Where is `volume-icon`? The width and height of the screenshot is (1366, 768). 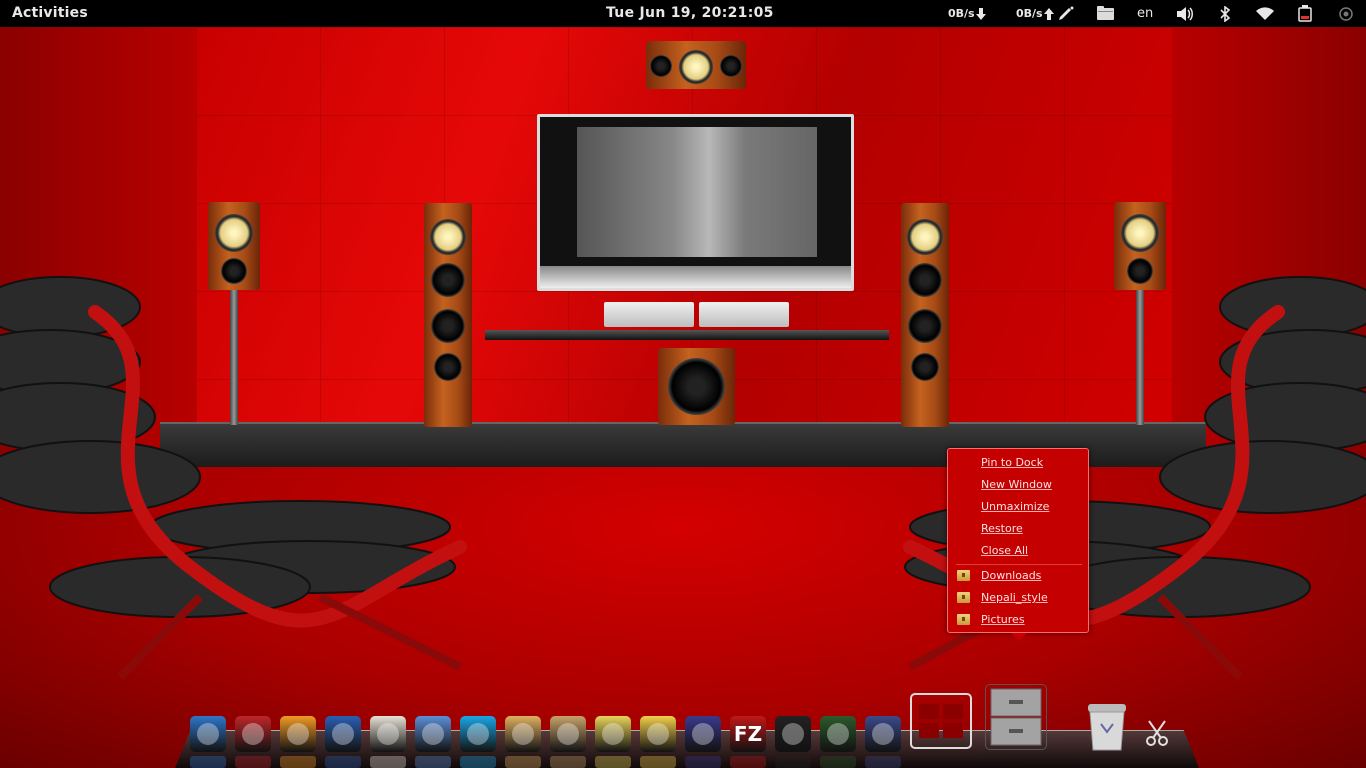 volume-icon is located at coordinates (1185, 13).